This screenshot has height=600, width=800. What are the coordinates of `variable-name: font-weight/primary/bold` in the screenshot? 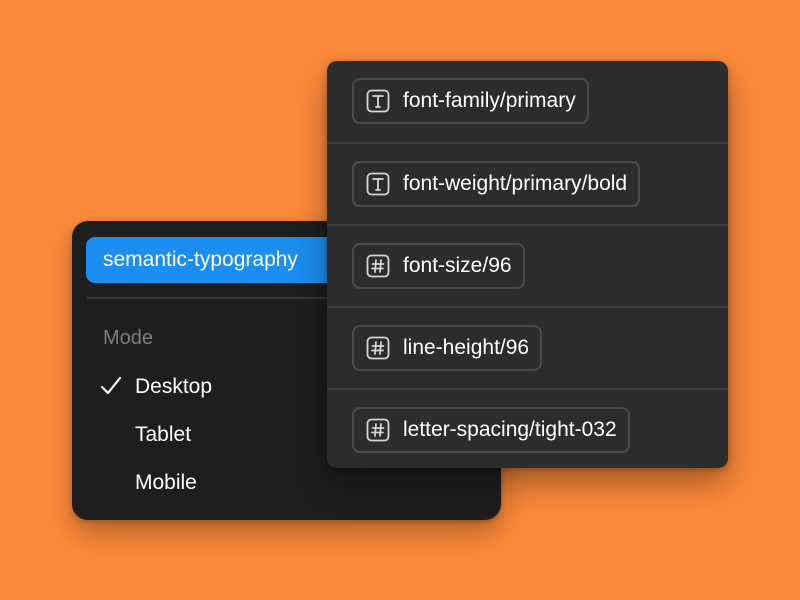 It's located at (515, 183).